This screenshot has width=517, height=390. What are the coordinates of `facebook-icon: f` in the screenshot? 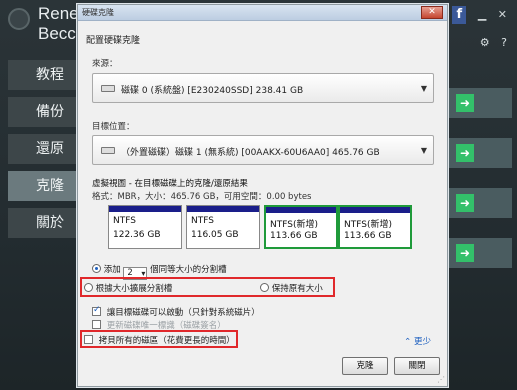 It's located at (459, 15).